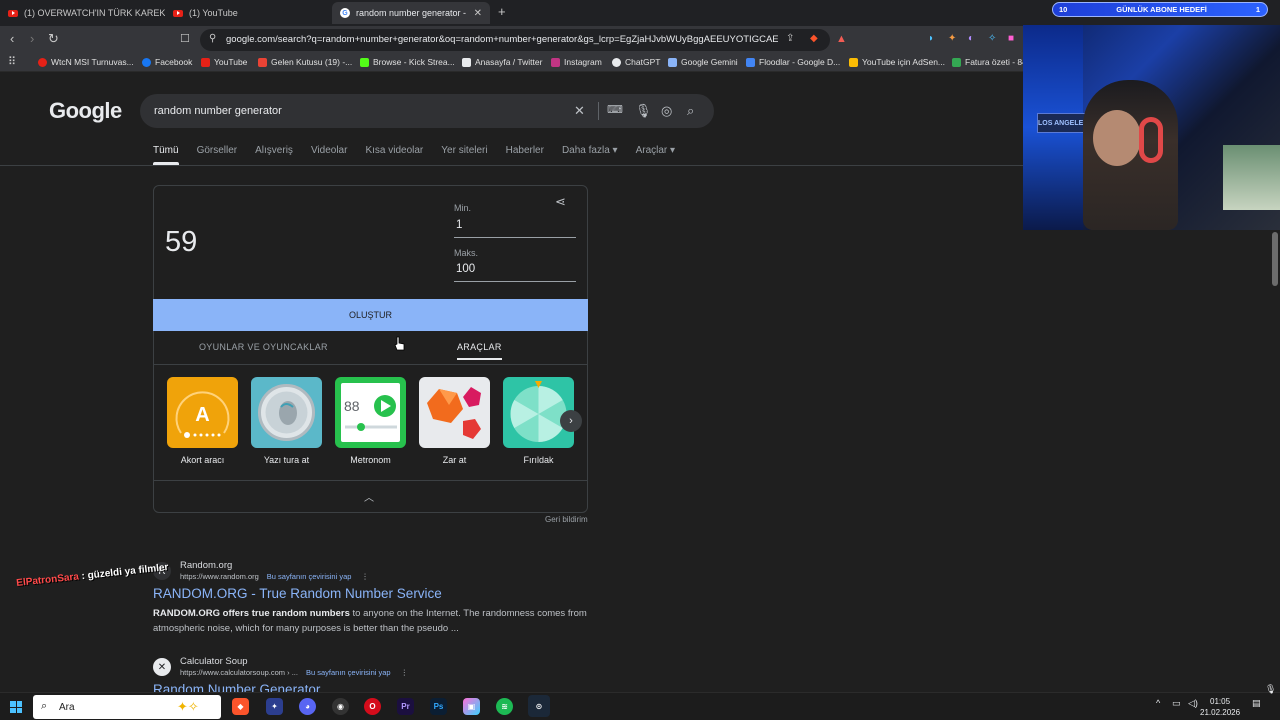  What do you see at coordinates (263, 347) in the screenshot?
I see `tab-games-and-toys: OYUNLAR VE OYUNCAKLAR` at bounding box center [263, 347].